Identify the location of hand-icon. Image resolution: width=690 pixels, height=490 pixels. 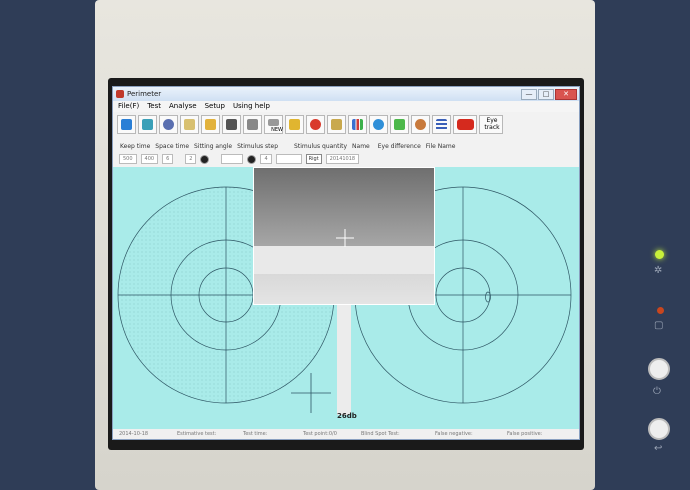
(399, 124).